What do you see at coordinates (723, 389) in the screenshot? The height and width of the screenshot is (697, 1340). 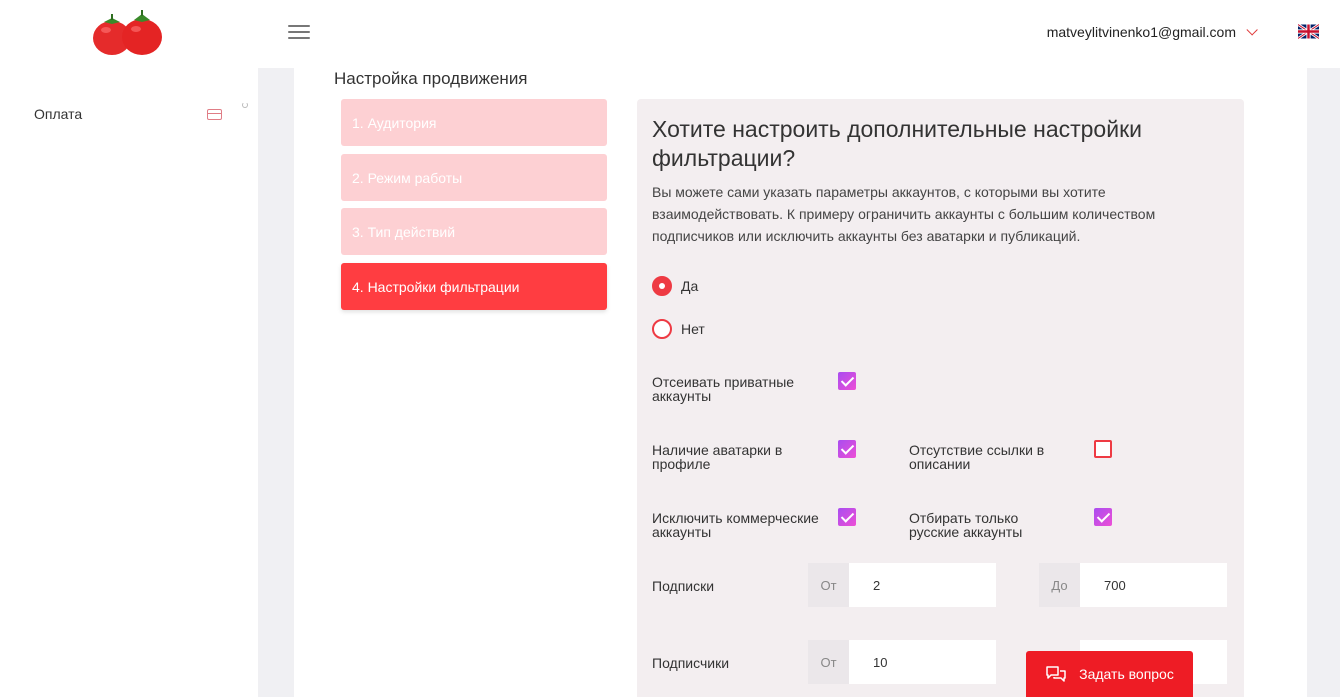 I see `private-accounts-label: Отсеивать приватные аккаунты` at bounding box center [723, 389].